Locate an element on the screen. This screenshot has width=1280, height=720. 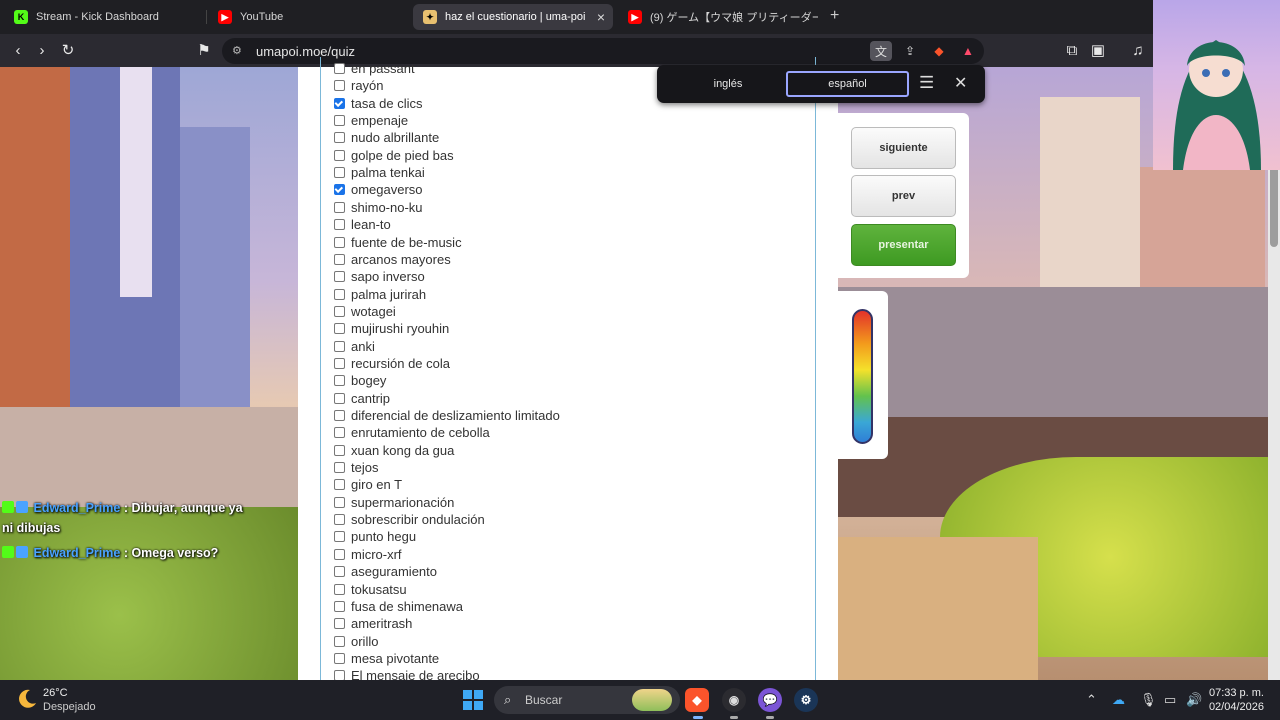
option-label: nudo albrillante is located at coordinates (395, 137).